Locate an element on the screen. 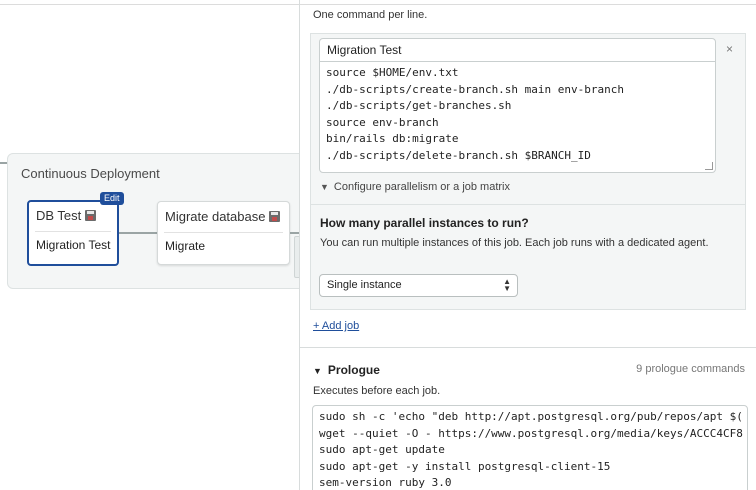 The image size is (756, 490). command-line: ./db-scripts/delete-branch.sh $BRANCH_ID is located at coordinates (458, 155).